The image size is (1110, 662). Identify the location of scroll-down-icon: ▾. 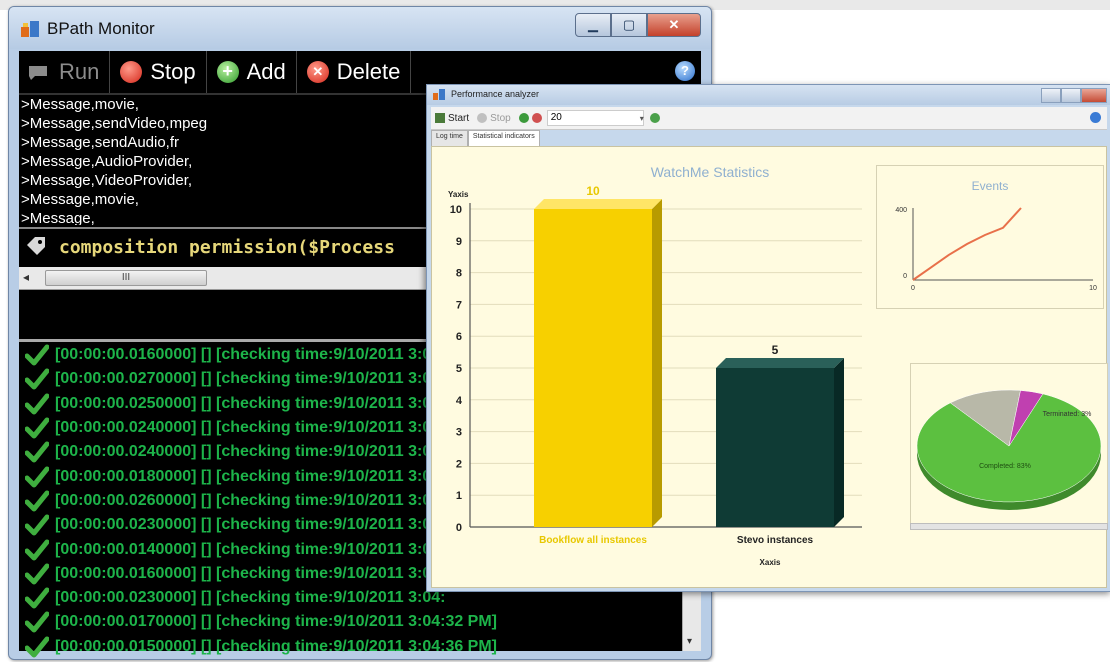
(689, 641).